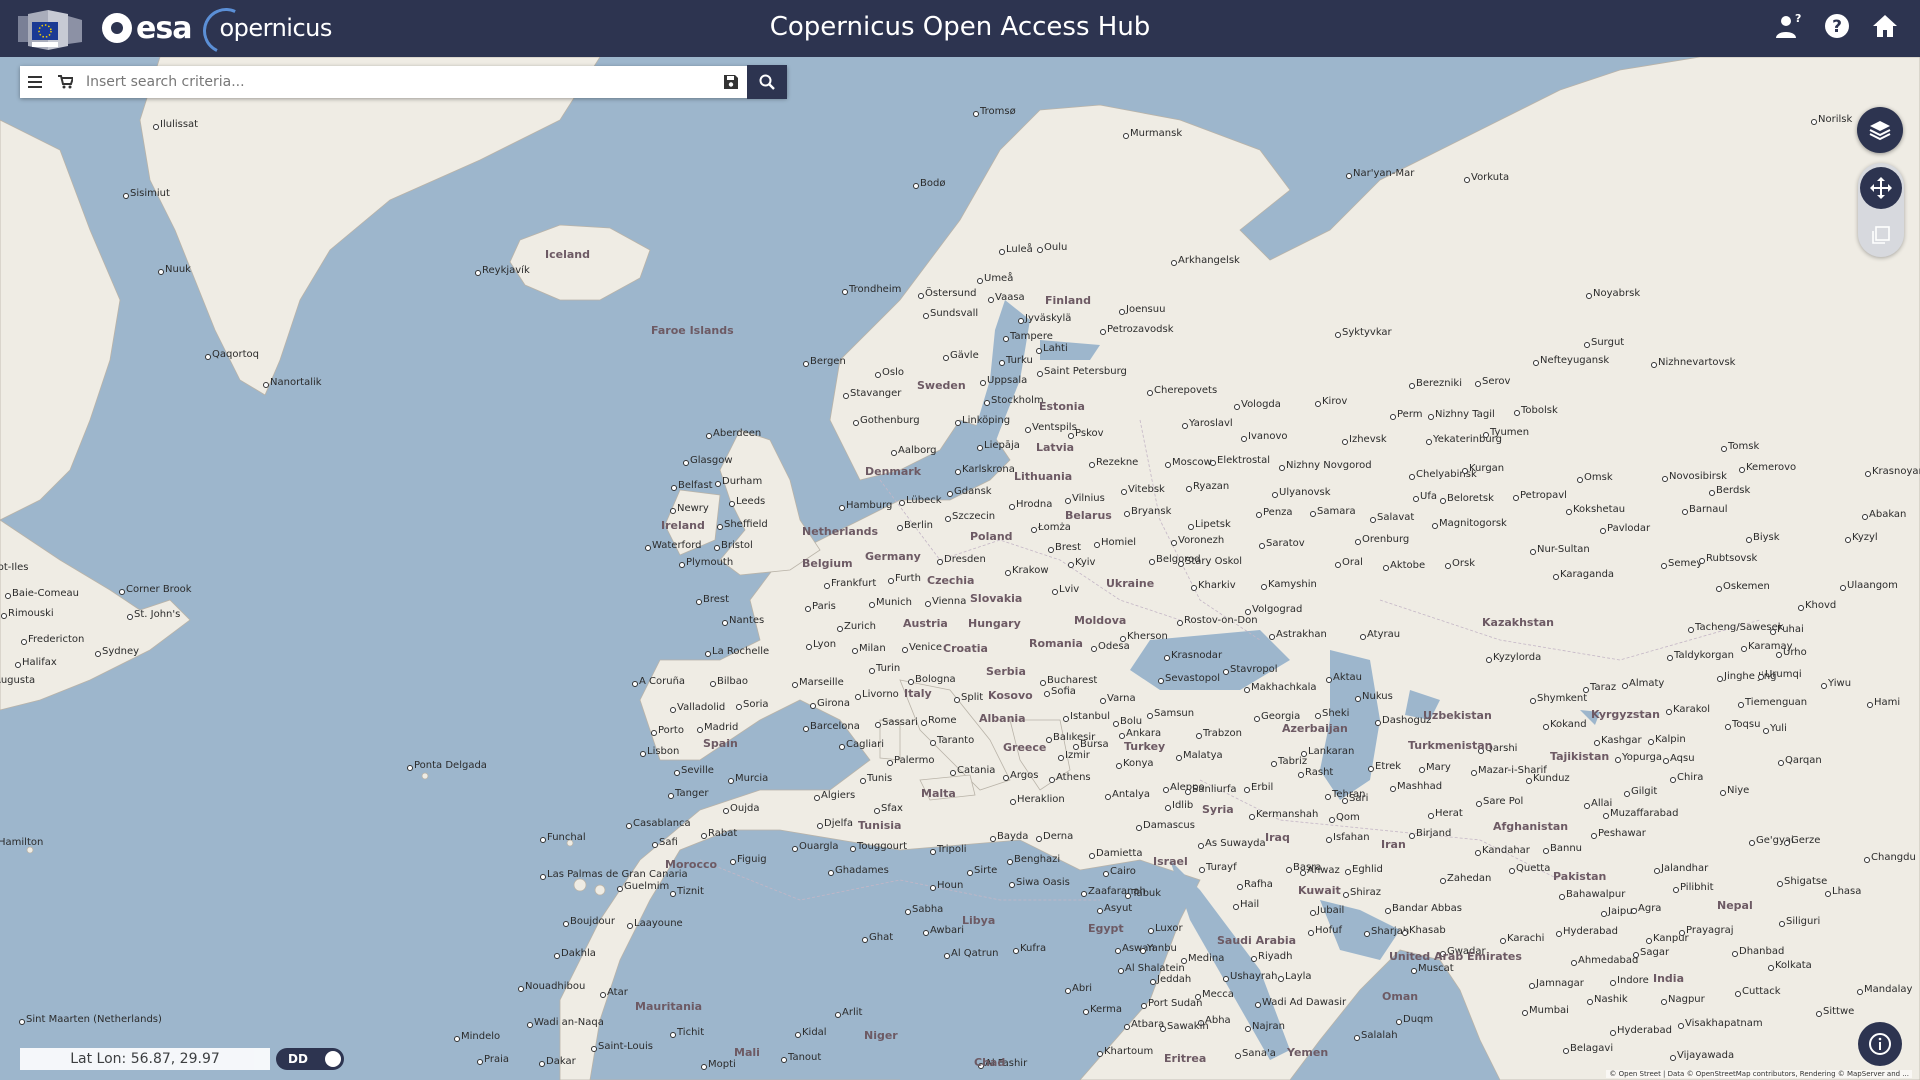  I want to click on place-label: Hyderabad, so click(1587, 931).